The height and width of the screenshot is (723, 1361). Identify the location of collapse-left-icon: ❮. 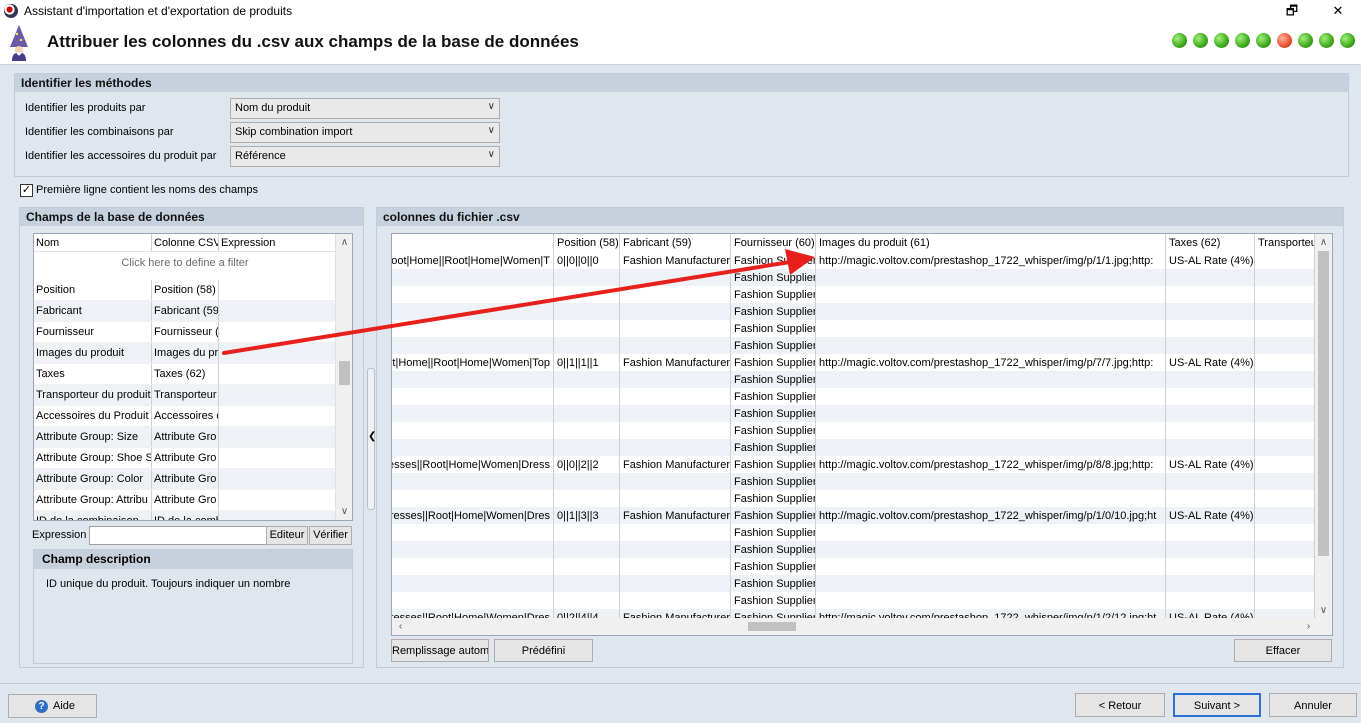
(372, 436).